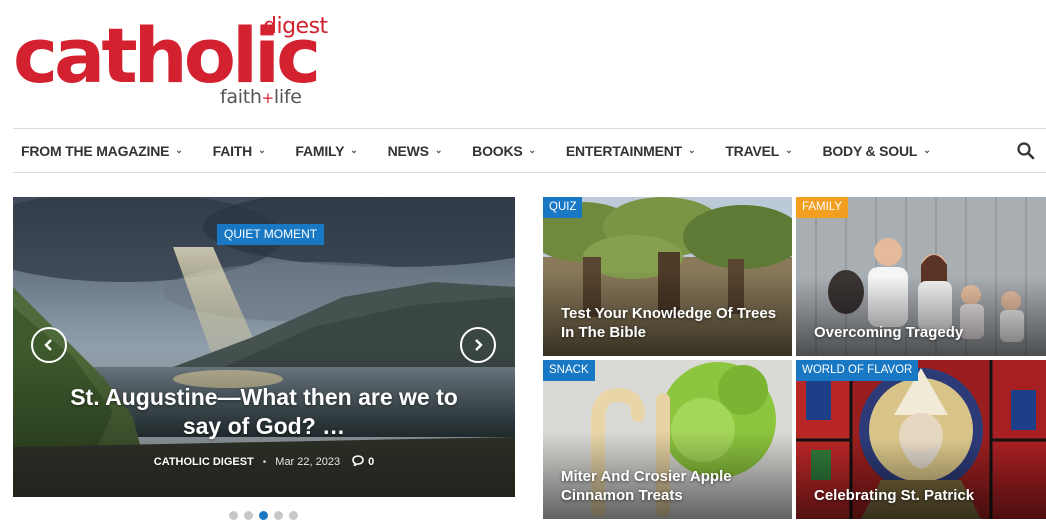 Image resolution: width=1046 pixels, height=525 pixels. Describe the element at coordinates (923, 332) in the screenshot. I see `card-title: Overcoming Tragedy` at that location.